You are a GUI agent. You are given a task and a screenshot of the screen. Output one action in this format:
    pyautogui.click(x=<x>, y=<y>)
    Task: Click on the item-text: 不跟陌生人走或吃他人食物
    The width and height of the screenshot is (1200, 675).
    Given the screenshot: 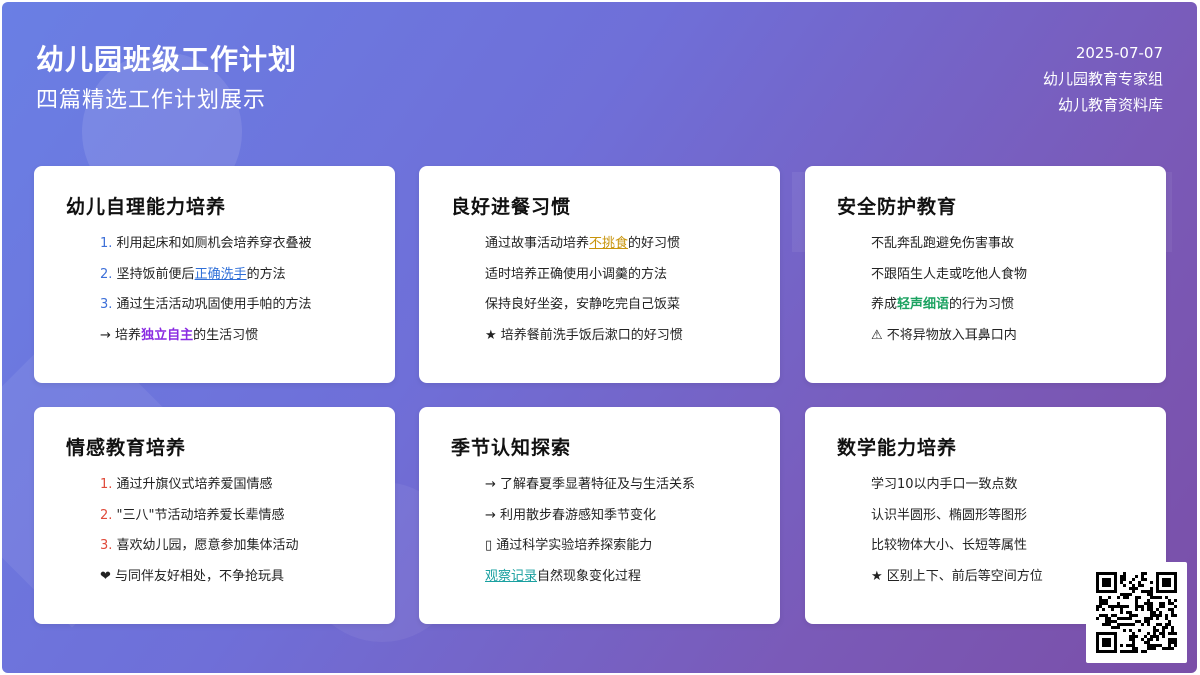 What is the action you would take?
    pyautogui.click(x=949, y=274)
    